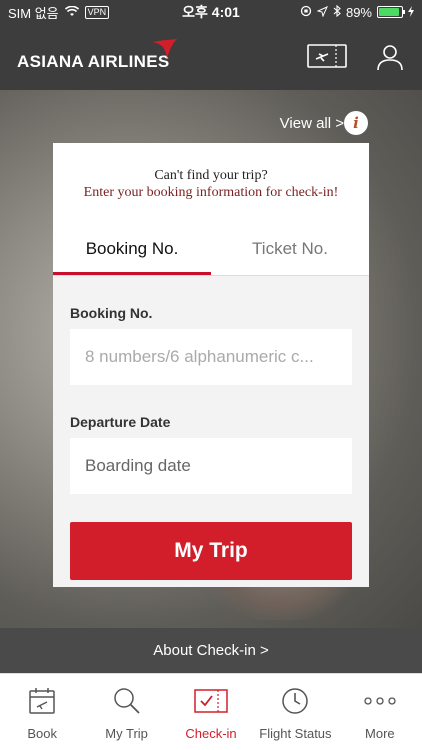 The height and width of the screenshot is (750, 422). I want to click on app-header: ASIANA AIRLINES, so click(211, 57).